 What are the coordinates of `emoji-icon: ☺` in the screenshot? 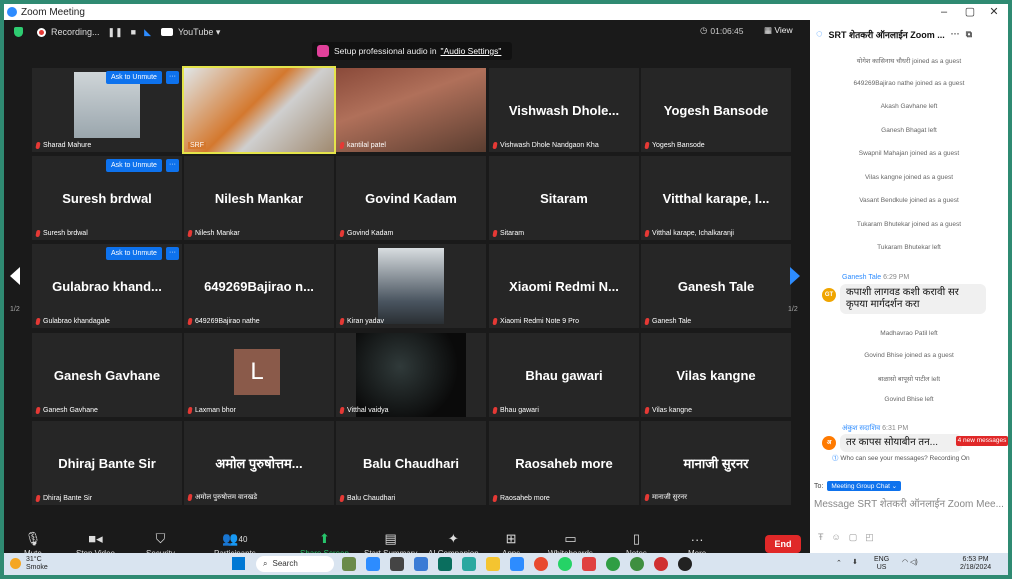 It's located at (840, 537).